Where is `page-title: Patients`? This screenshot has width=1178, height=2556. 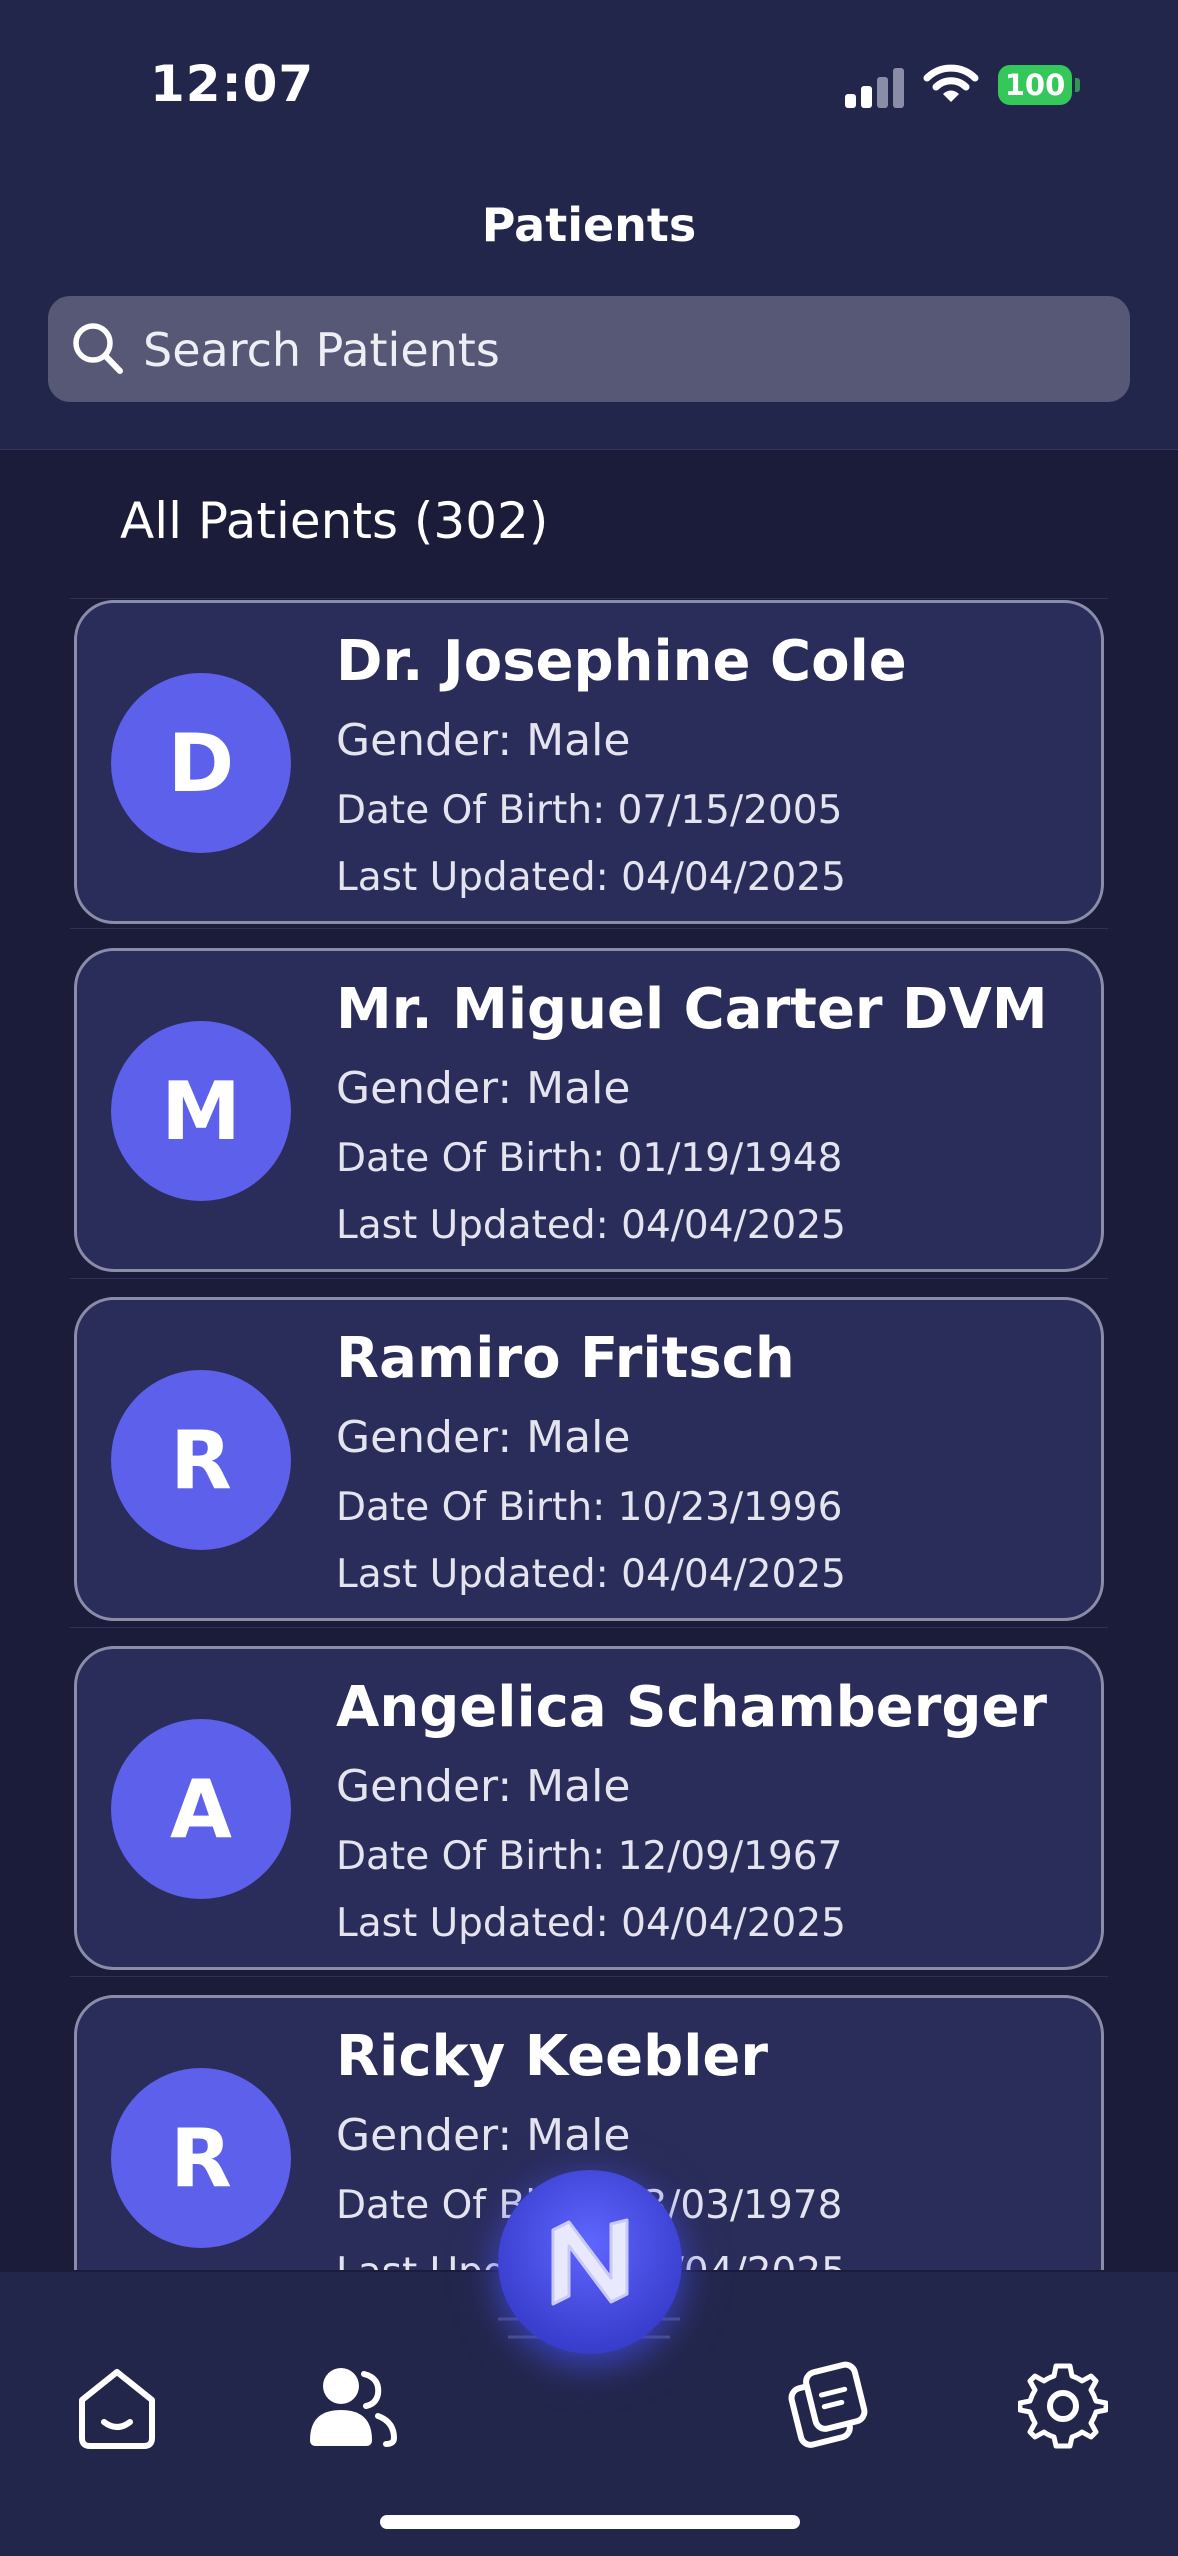 page-title: Patients is located at coordinates (589, 225).